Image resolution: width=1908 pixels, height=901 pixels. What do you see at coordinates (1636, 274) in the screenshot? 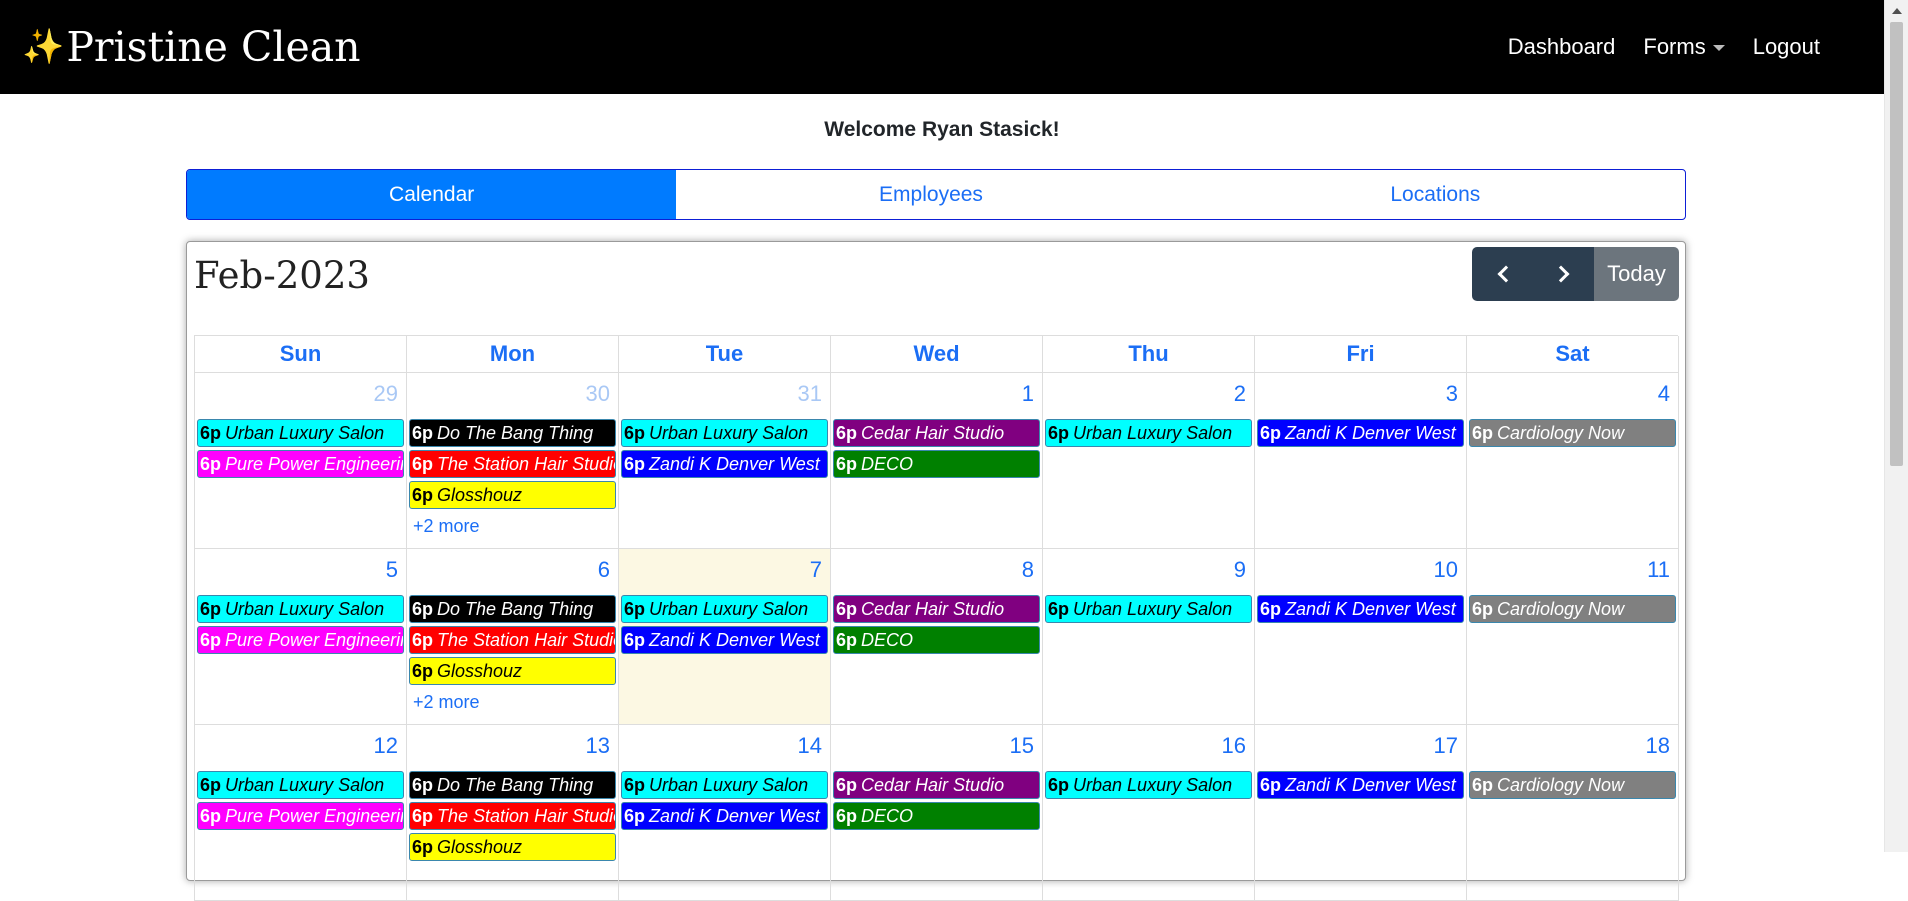
I see `today-button: Today` at bounding box center [1636, 274].